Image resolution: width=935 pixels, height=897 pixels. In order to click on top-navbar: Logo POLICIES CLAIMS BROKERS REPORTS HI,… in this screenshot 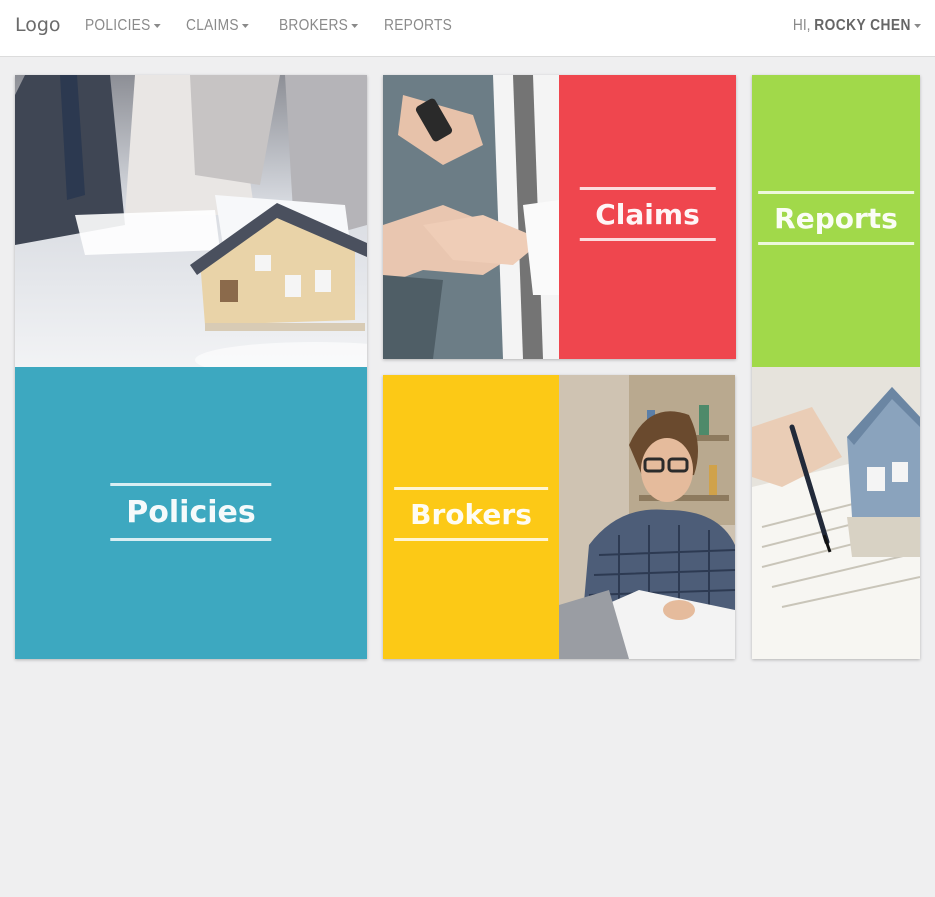, I will do `click(467, 28)`.